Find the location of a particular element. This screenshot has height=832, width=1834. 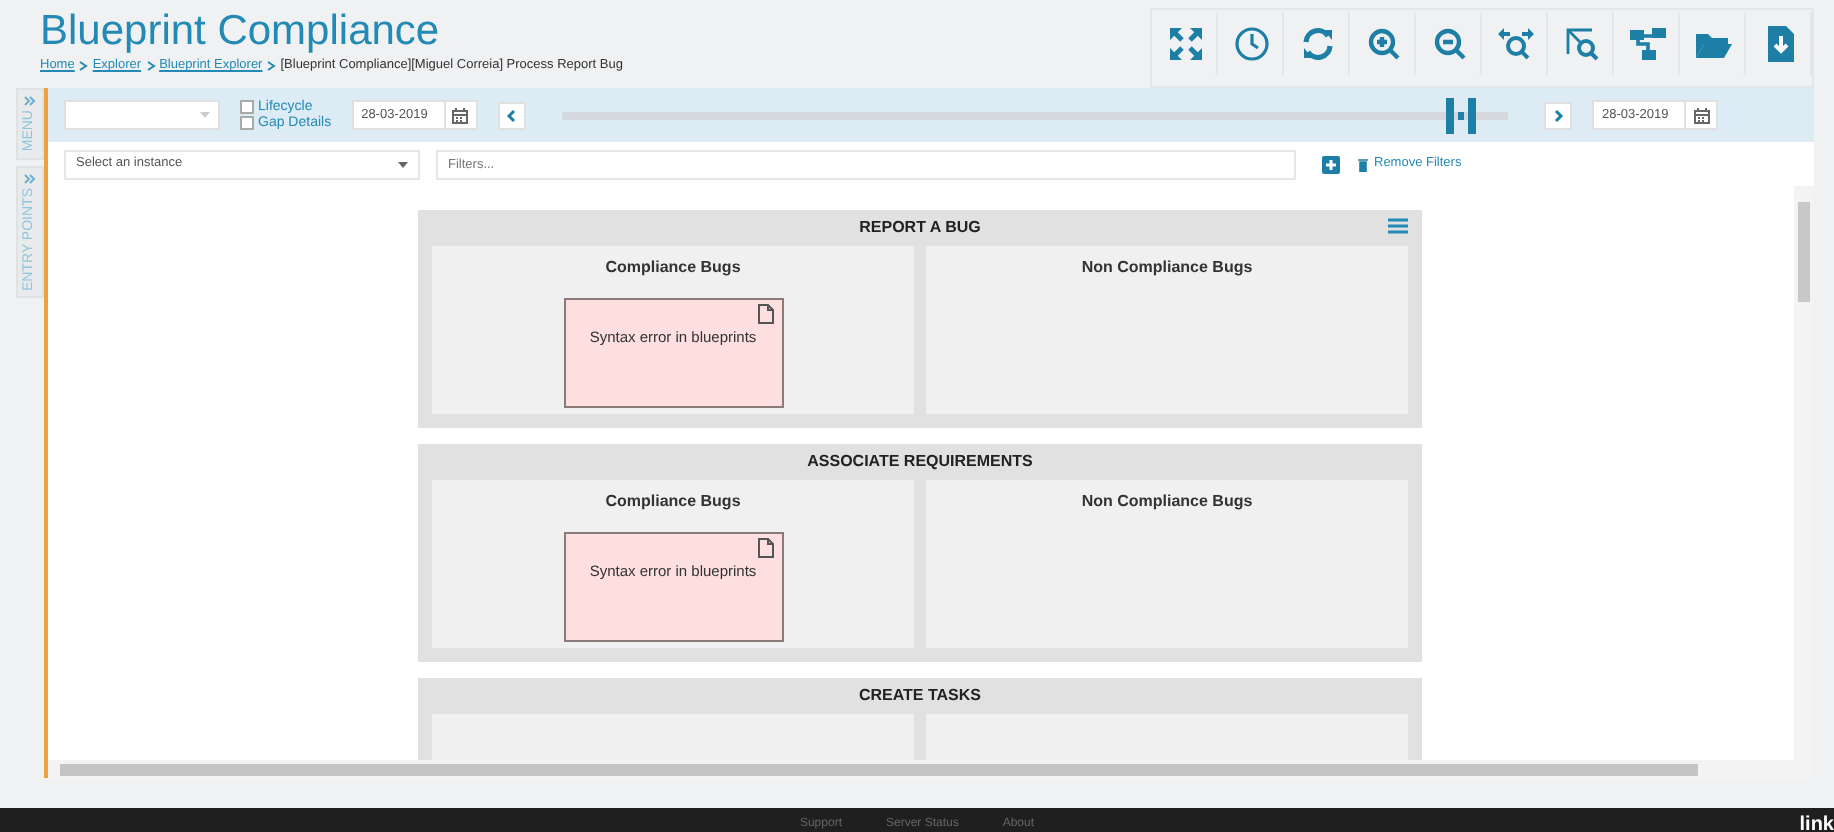

trash-icon is located at coordinates (1363, 164).